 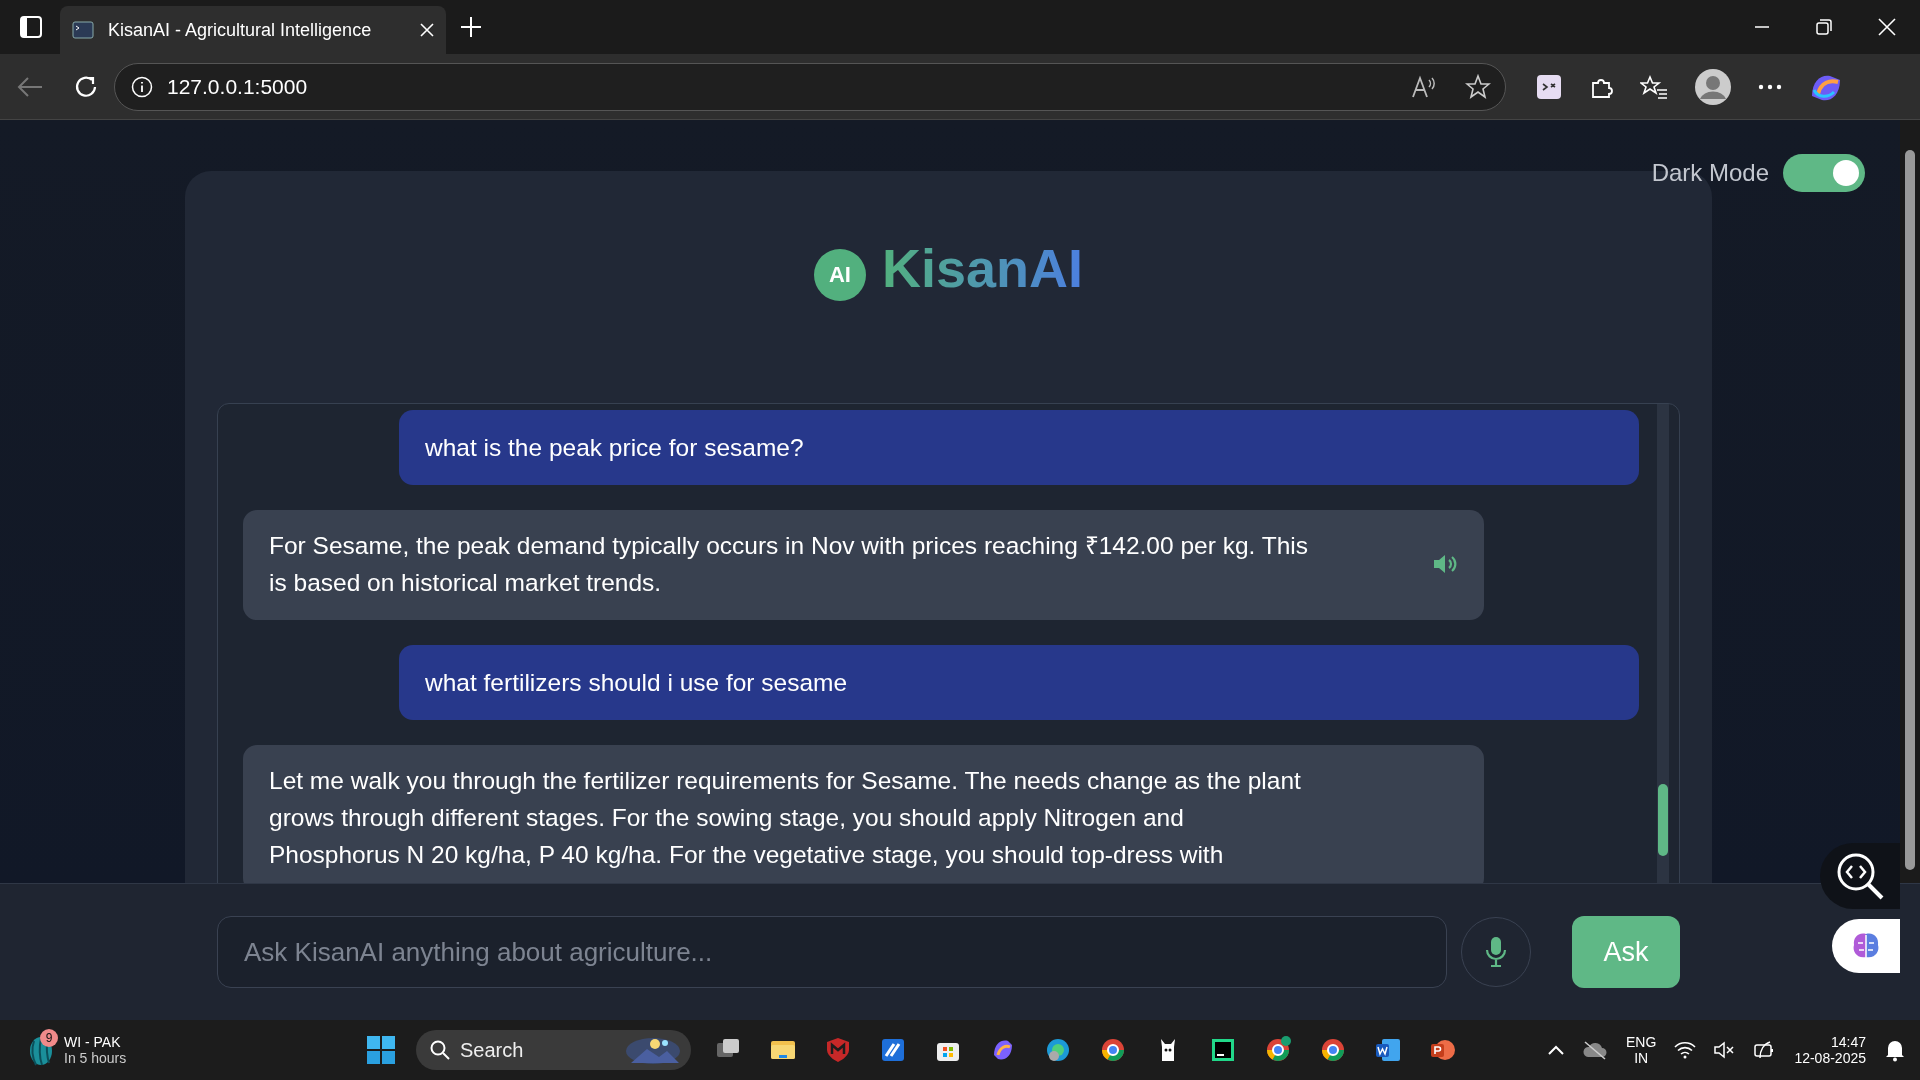 I want to click on bot-message-text: Let me walk you through the fertilizer requirements for Sesame. The needs change as the plant grows through different stages. For the sowing stage, you should apply Nitrogen and Phosphorus N 20 kg/ha, P 40 kg/ha. For the vegetative stage, you should top-dress with, so click(x=785, y=818).